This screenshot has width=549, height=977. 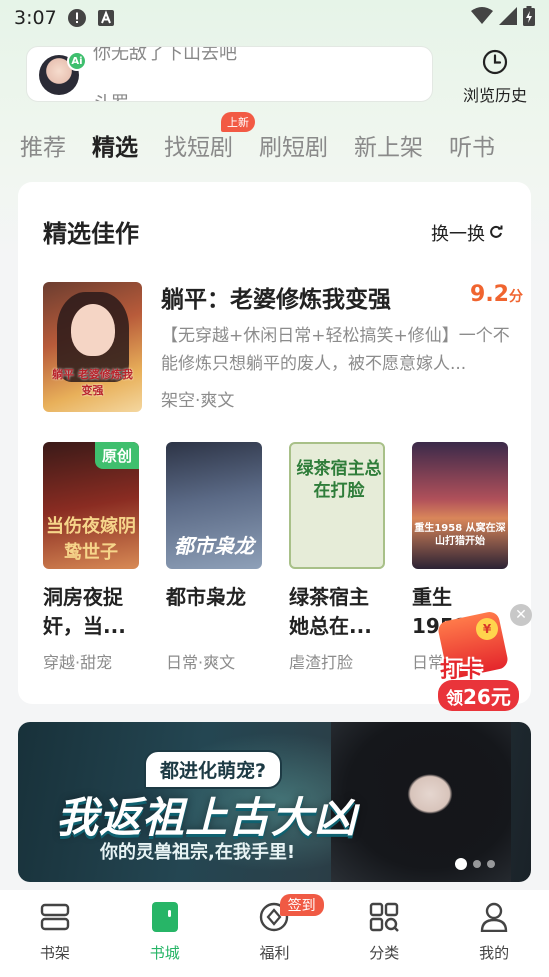 I want to click on promo-reward-amount: 26元, so click(x=487, y=697).